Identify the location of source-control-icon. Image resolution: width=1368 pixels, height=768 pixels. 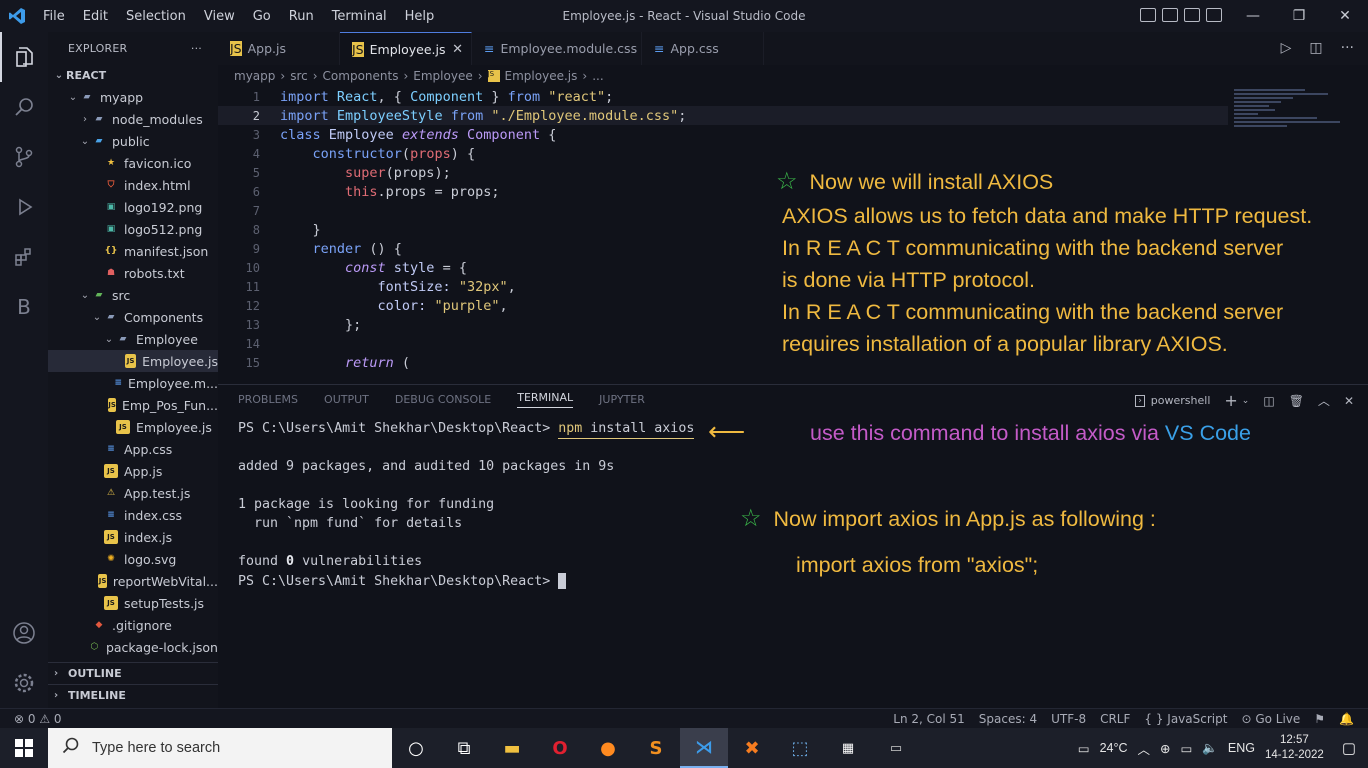
(24, 157).